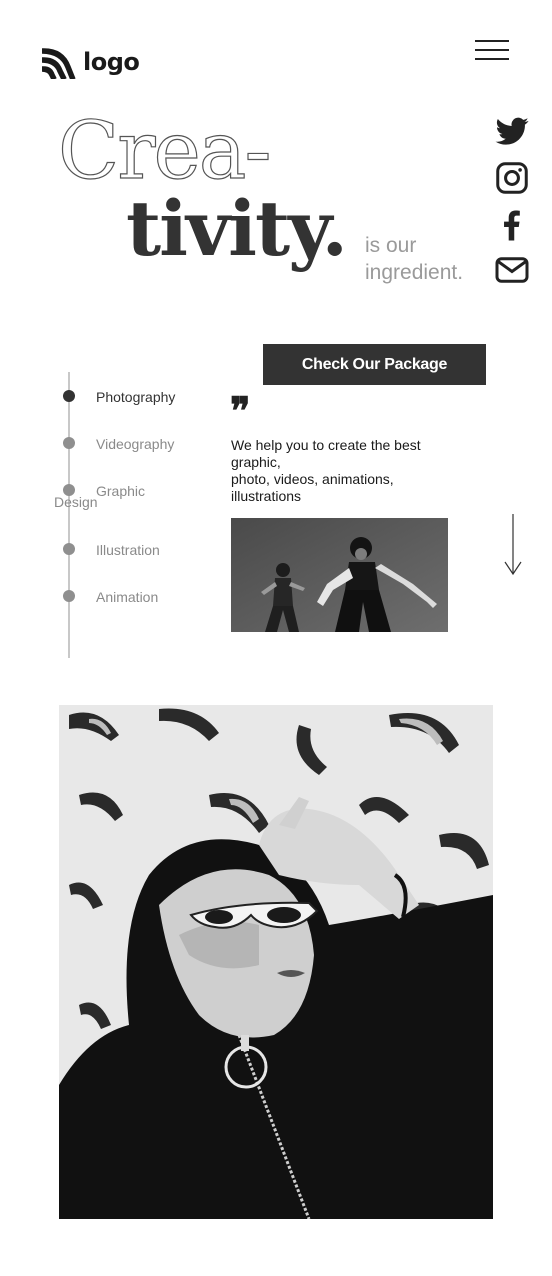 The height and width of the screenshot is (1276, 552). I want to click on timeline-dot-animation, so click(69, 596).